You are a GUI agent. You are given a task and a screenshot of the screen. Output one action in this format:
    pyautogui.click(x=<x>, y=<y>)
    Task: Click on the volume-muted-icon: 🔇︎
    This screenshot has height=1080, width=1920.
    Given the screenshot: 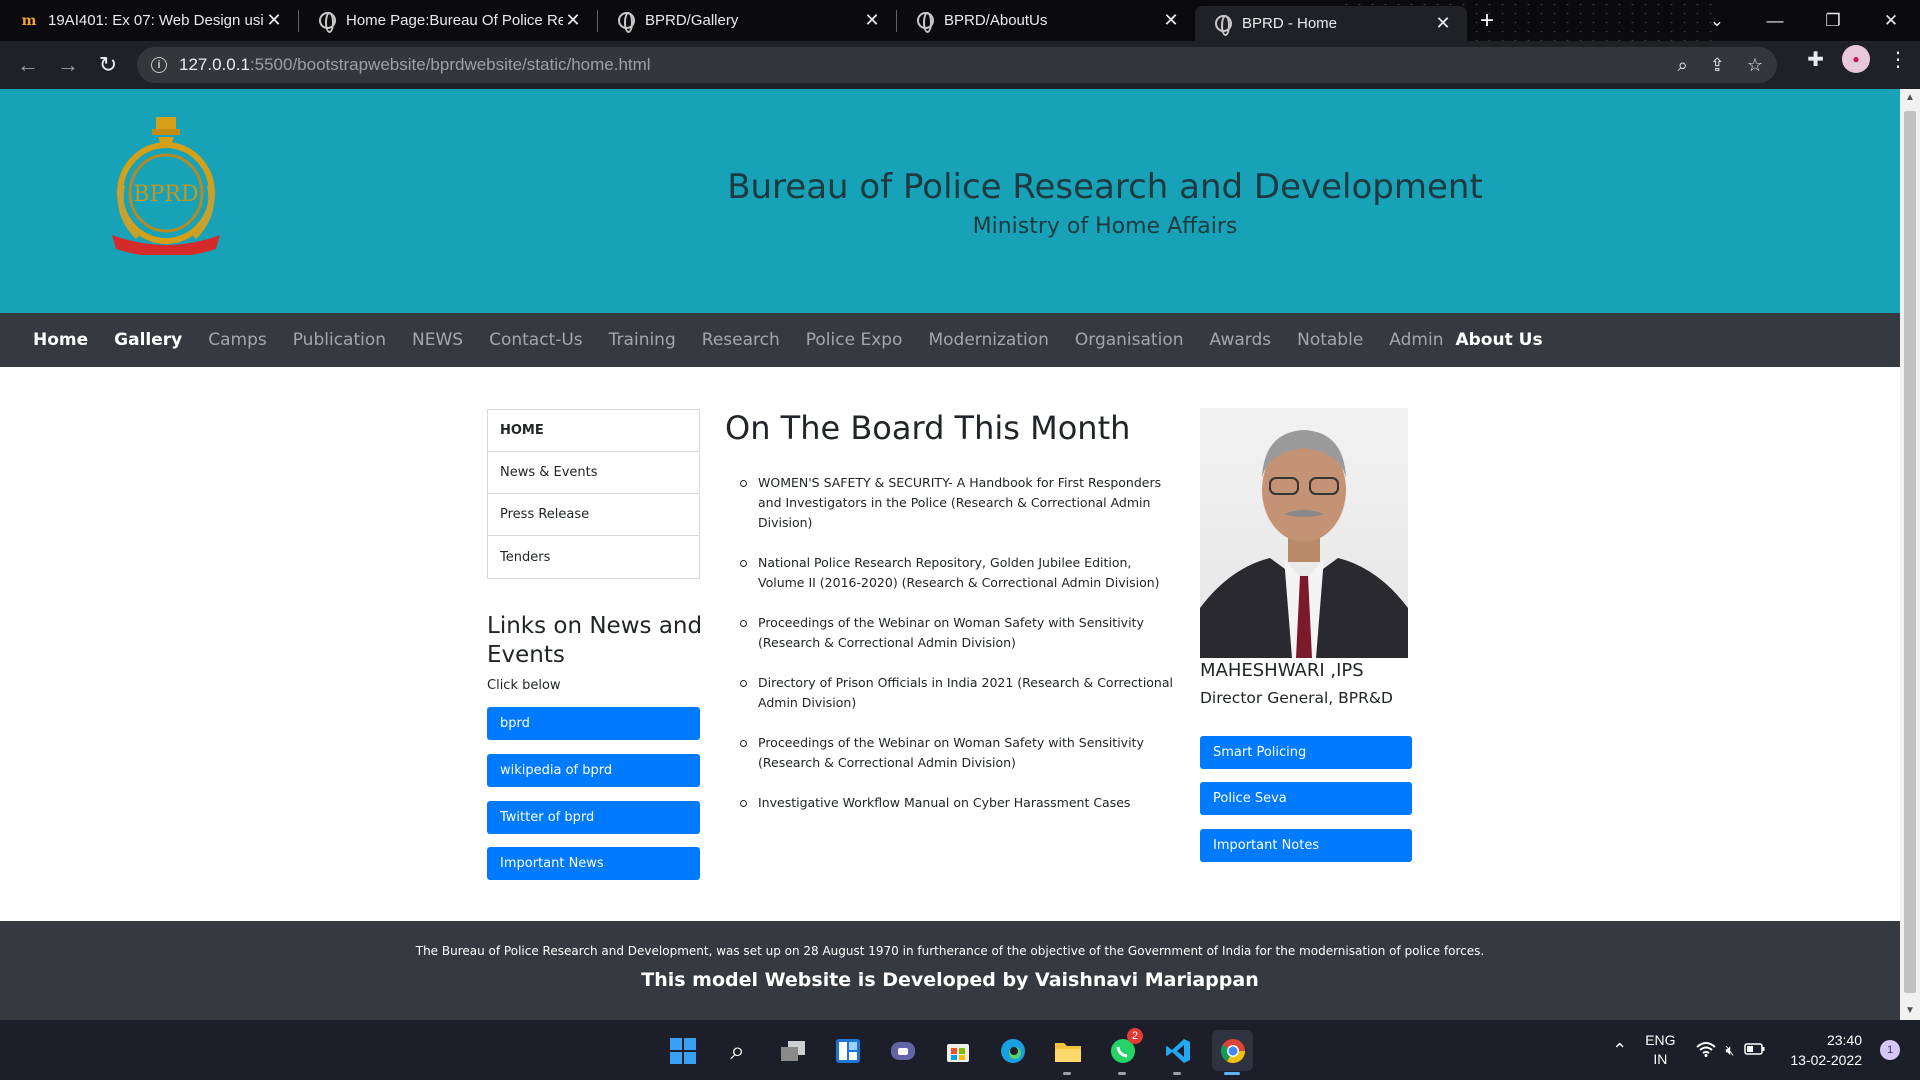 What is the action you would take?
    pyautogui.click(x=1730, y=1050)
    